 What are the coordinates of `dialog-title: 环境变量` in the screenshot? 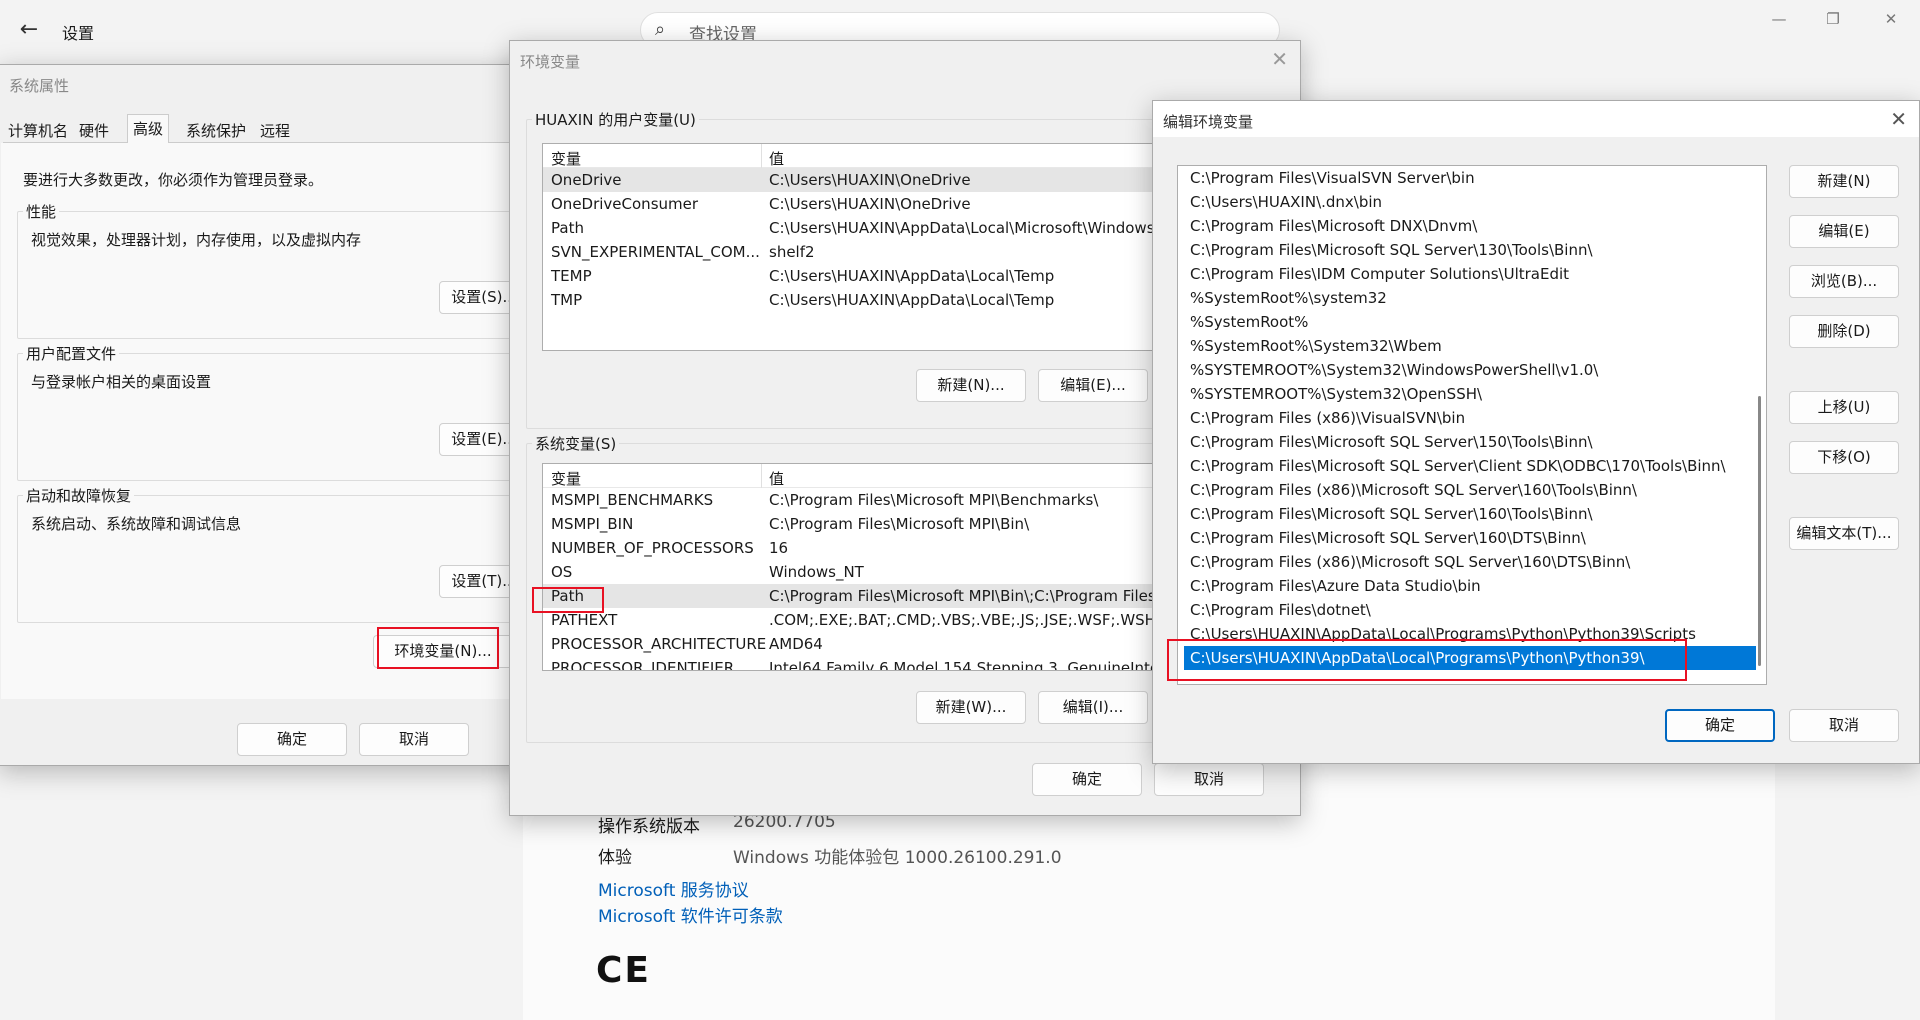 It's located at (905, 59).